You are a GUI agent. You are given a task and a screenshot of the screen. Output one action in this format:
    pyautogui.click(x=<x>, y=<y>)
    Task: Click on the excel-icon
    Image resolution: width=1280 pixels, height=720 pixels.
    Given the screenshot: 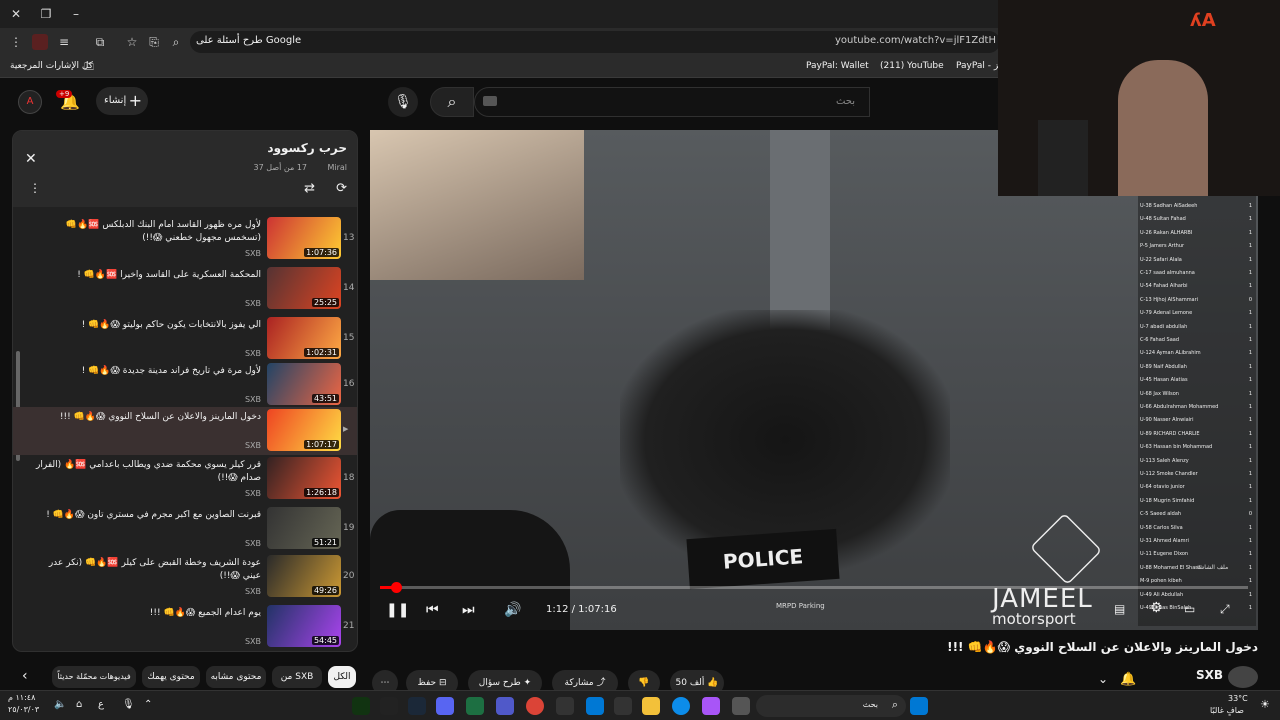 What is the action you would take?
    pyautogui.click(x=475, y=706)
    